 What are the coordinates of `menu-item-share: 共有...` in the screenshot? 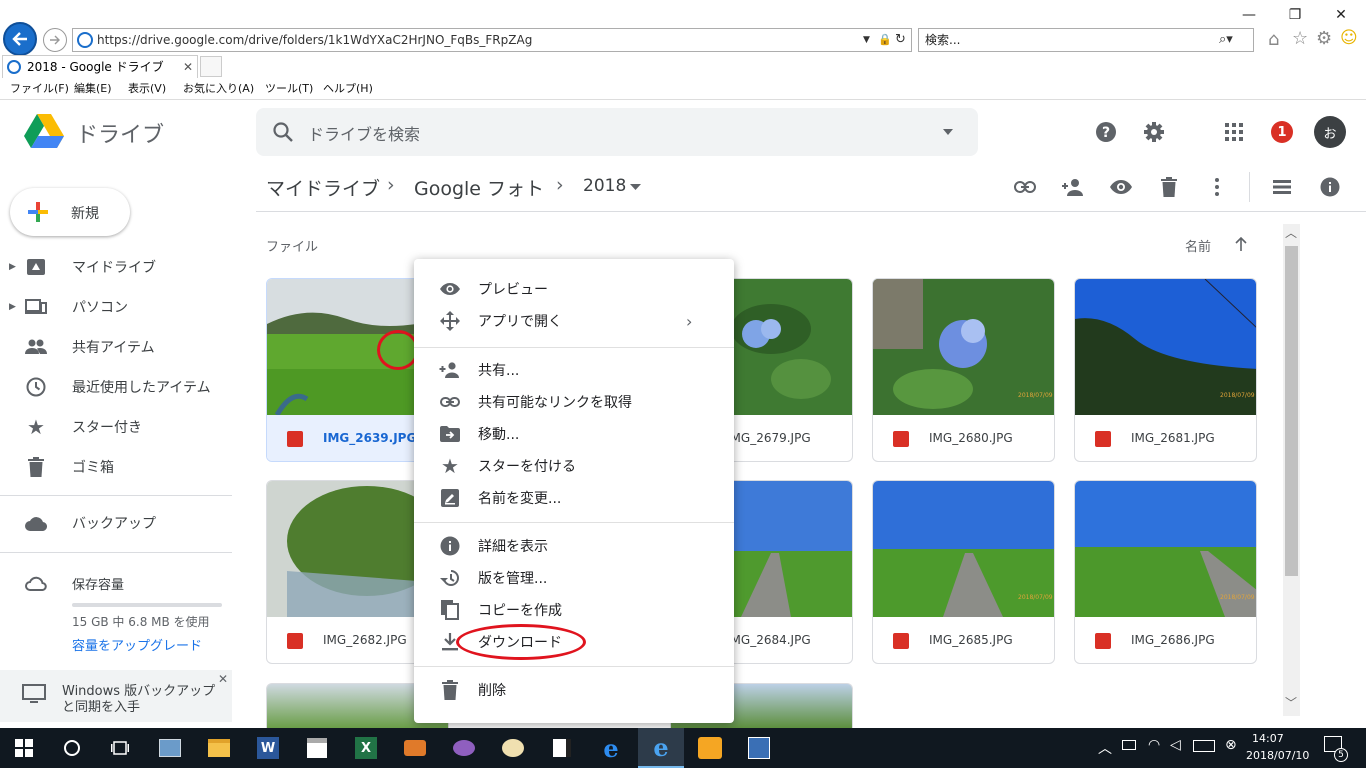 It's located at (574, 370).